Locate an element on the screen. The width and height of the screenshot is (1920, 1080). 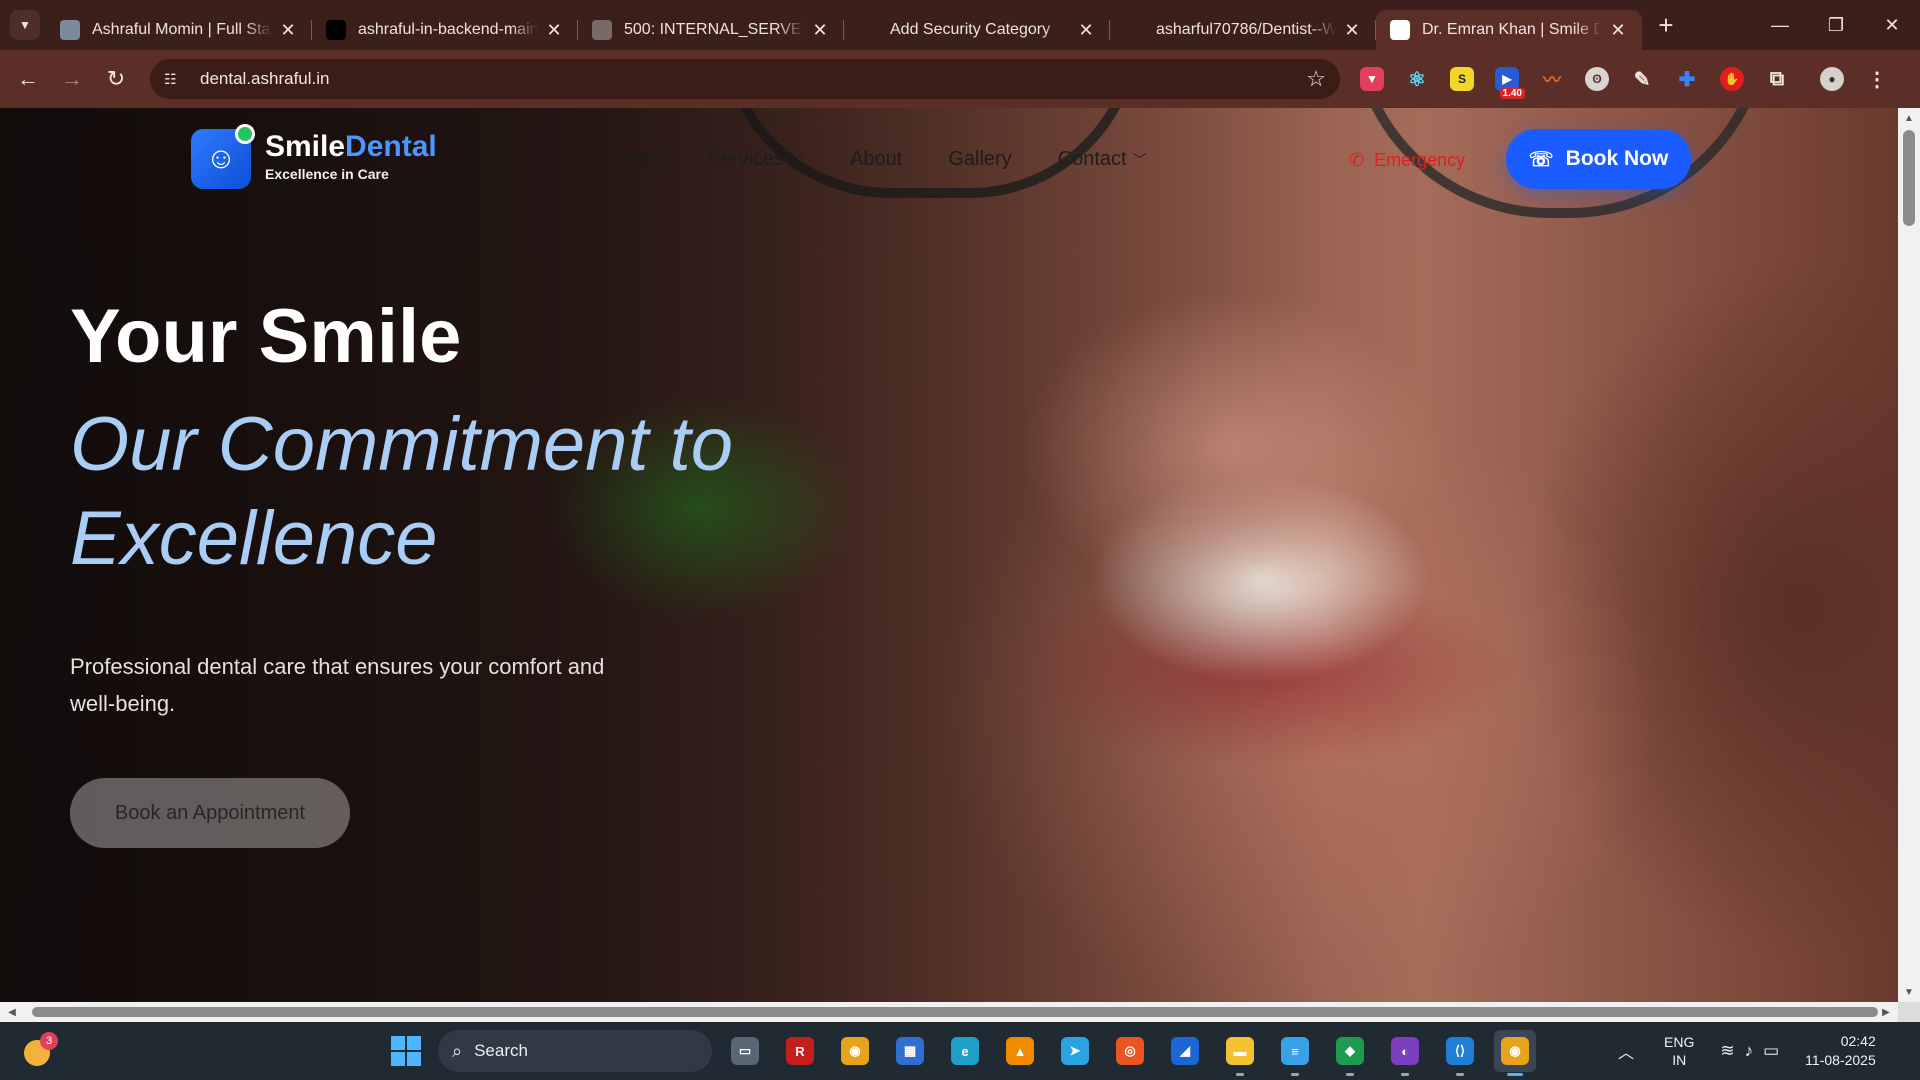
mask-icon: ʘ is located at coordinates (1597, 79).